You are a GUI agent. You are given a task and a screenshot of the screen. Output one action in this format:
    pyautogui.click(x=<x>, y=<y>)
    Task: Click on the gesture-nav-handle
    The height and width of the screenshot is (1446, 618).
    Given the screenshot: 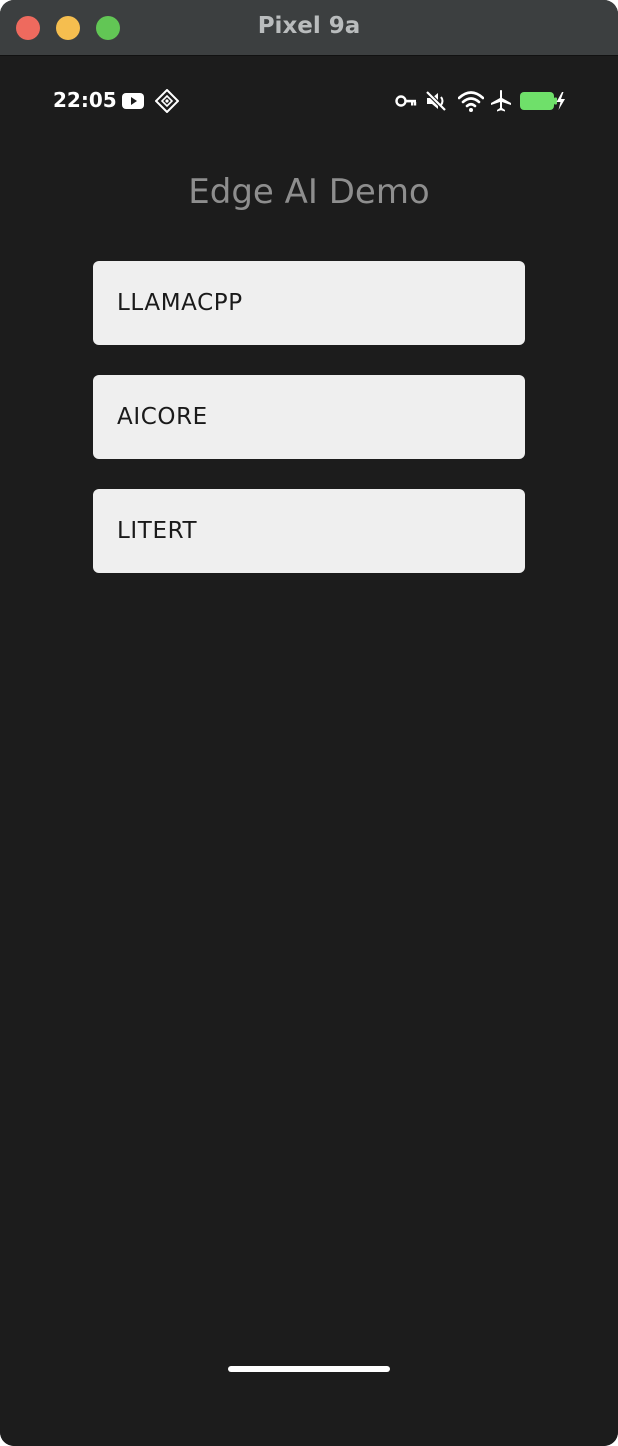 What is the action you would take?
    pyautogui.click(x=309, y=1369)
    